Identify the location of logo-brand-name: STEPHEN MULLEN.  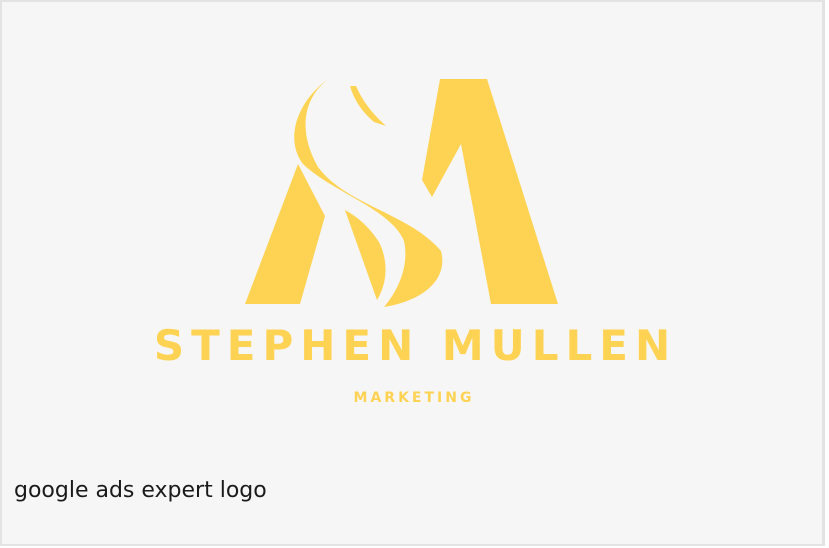
(415, 345).